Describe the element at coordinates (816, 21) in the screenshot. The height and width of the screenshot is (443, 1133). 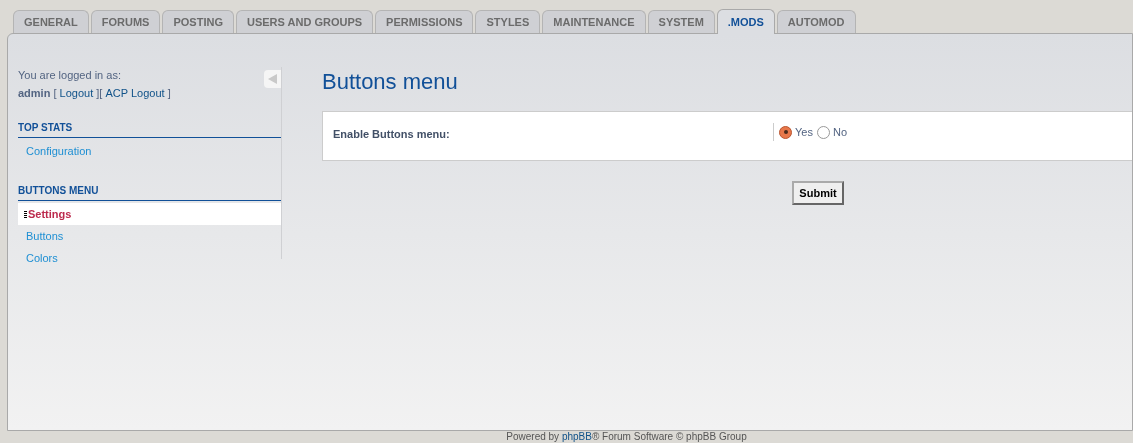
I see `nav-tab: AUTOMOD` at that location.